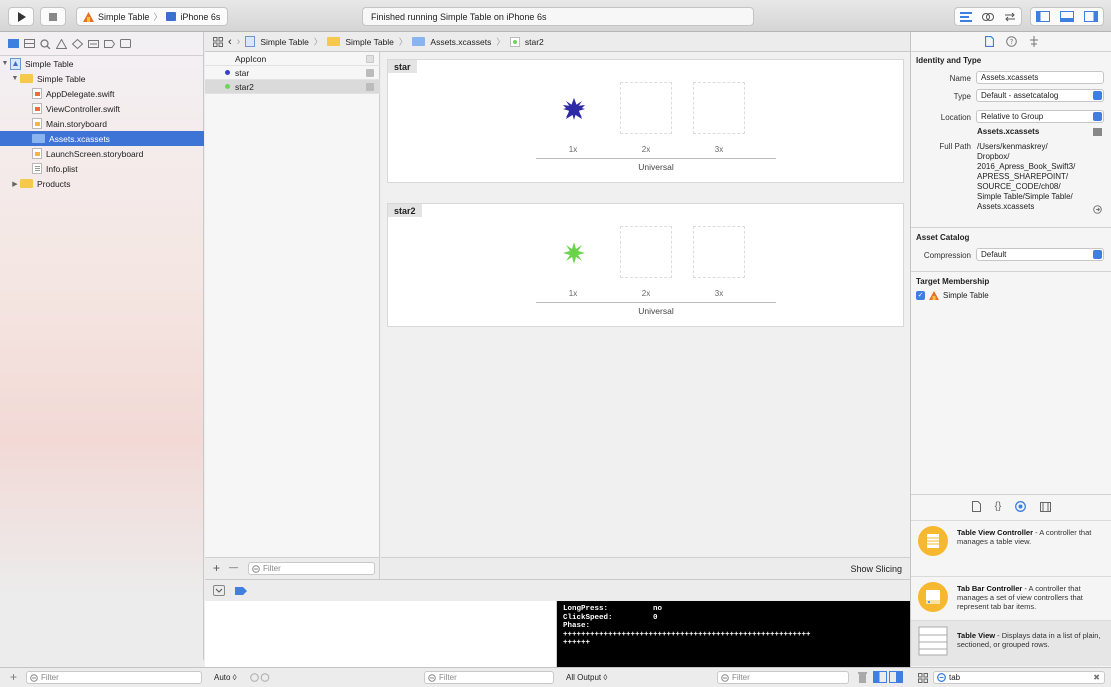 Image resolution: width=1111 pixels, height=687 pixels. Describe the element at coordinates (952, 295) in the screenshot. I see `target-membership-row: ✓ Simple Table` at that location.